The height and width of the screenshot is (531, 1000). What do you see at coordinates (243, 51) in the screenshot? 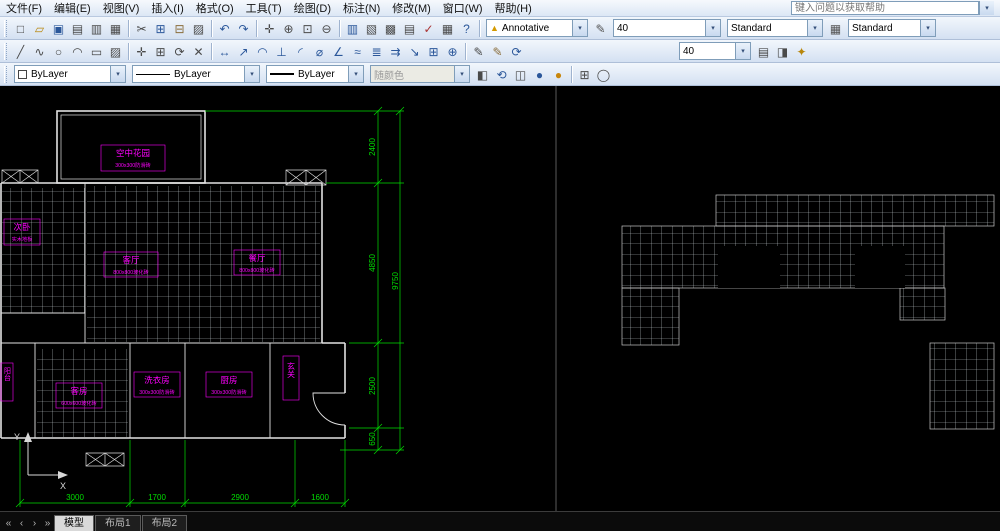
I see `dim-aligned-icon: ↗` at bounding box center [243, 51].